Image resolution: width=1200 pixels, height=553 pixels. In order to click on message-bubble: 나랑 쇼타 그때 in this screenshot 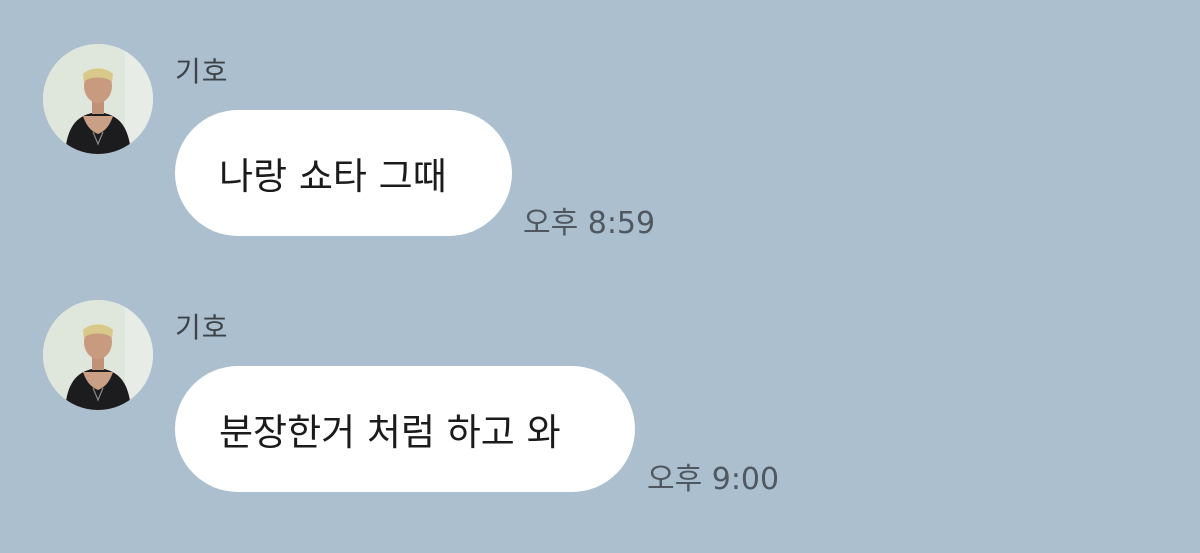, I will do `click(343, 173)`.